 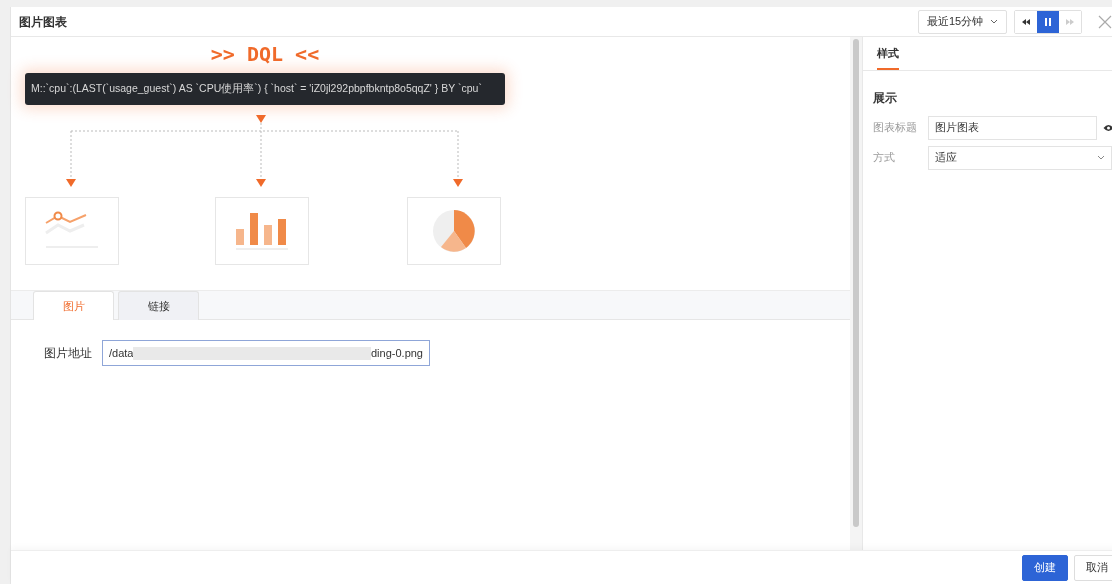 What do you see at coordinates (885, 98) in the screenshot?
I see `section-title: 展示` at bounding box center [885, 98].